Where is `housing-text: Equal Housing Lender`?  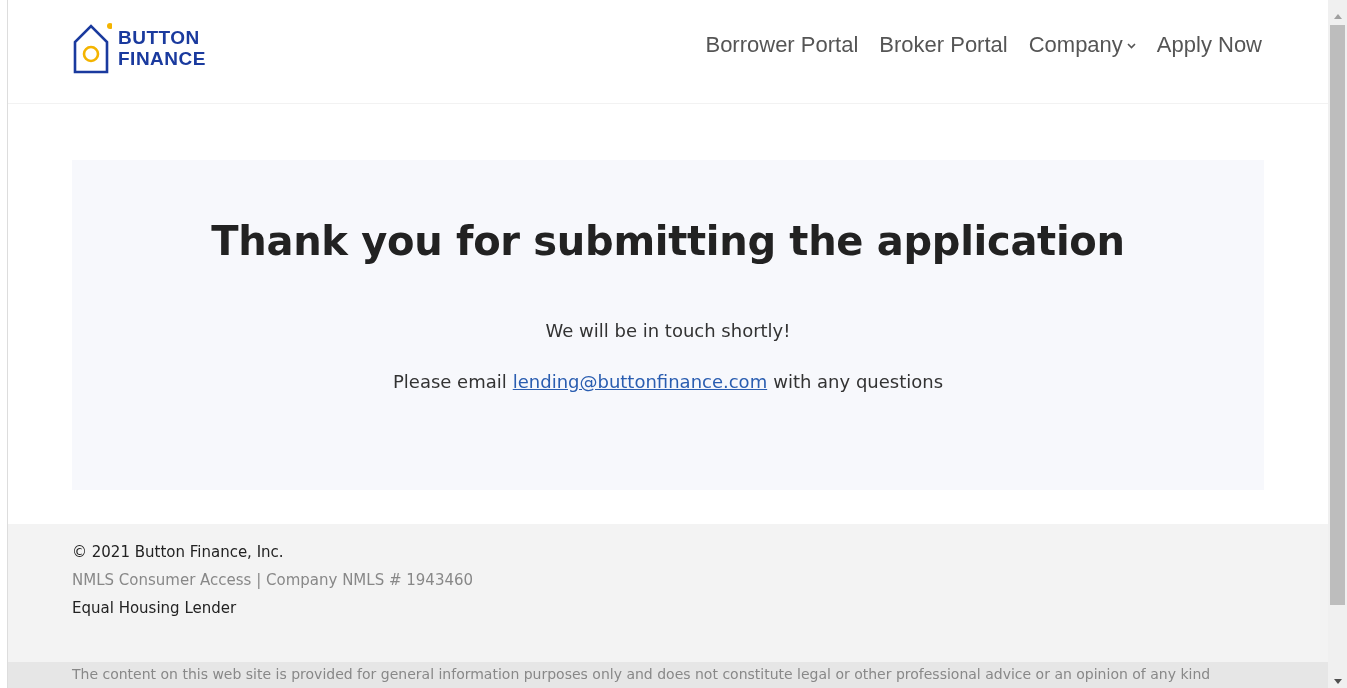
housing-text: Equal Housing Lender is located at coordinates (155, 608).